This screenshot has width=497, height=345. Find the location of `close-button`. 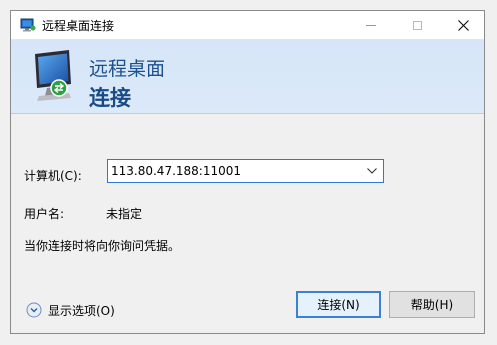

close-button is located at coordinates (463, 25).